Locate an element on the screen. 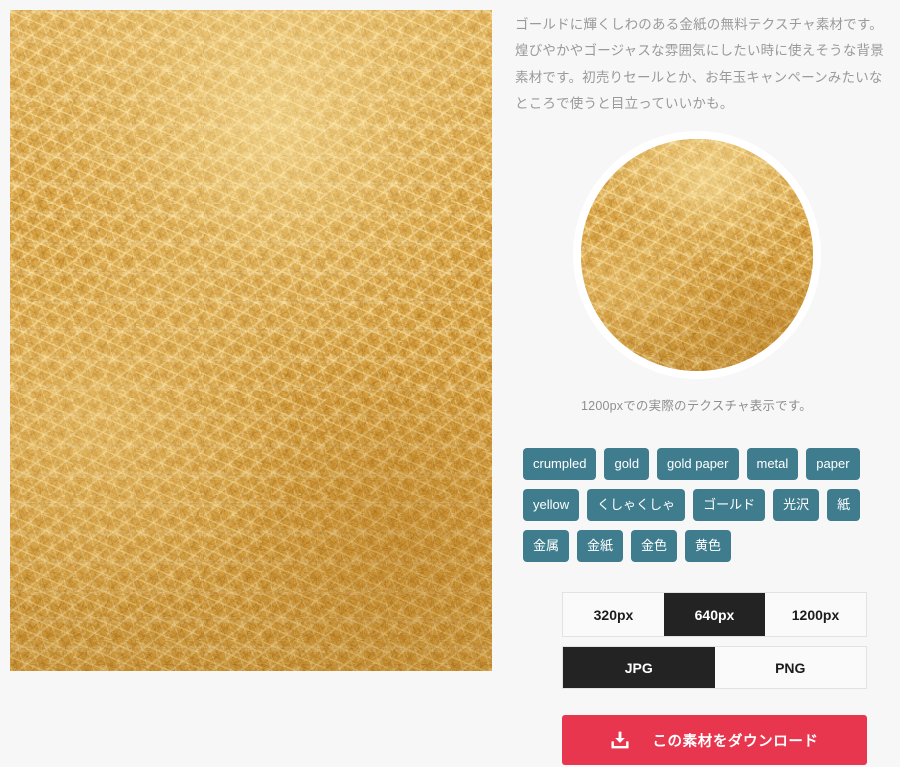 The image size is (900, 767). circle-texture-preview is located at coordinates (696, 255).